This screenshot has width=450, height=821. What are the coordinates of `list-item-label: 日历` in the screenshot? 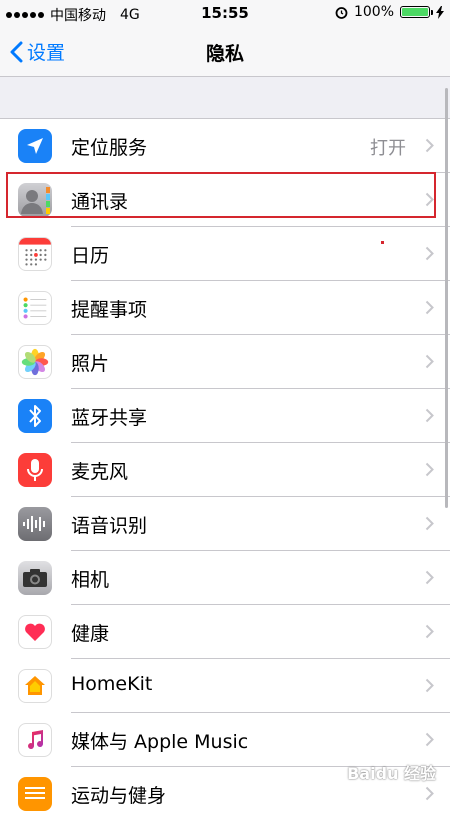 It's located at (90, 256).